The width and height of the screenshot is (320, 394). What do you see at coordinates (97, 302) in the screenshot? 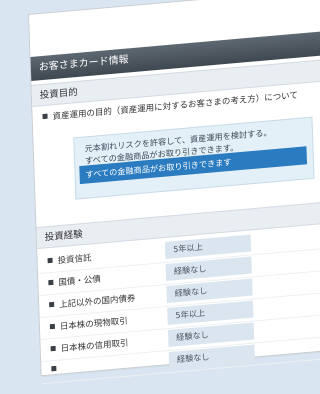
I see `row-label-text: 上記以外の国内債券` at bounding box center [97, 302].